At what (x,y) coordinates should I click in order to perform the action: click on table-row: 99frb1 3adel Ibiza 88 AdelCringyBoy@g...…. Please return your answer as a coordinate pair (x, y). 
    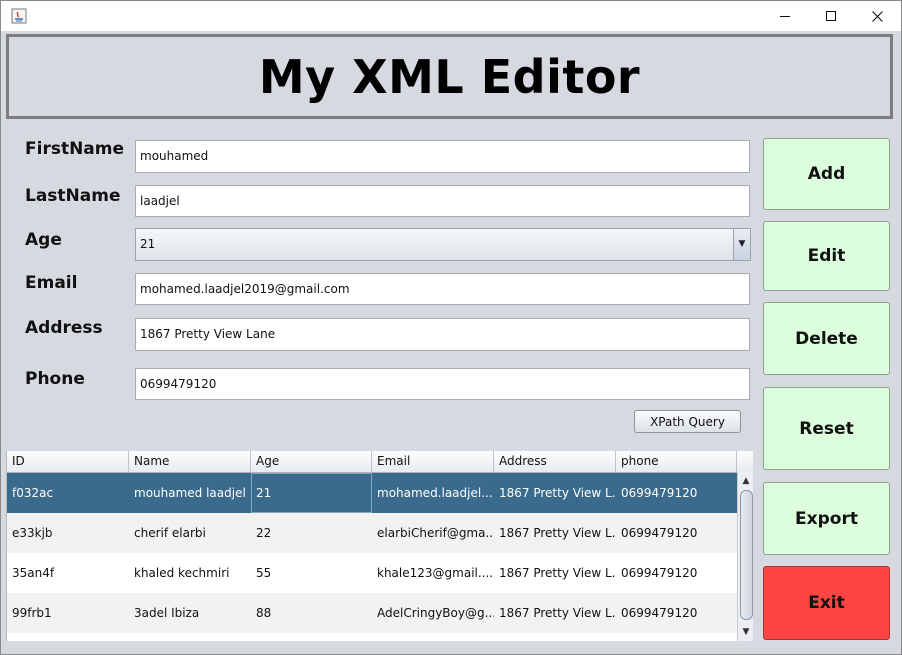
    Looking at the image, I should click on (372, 613).